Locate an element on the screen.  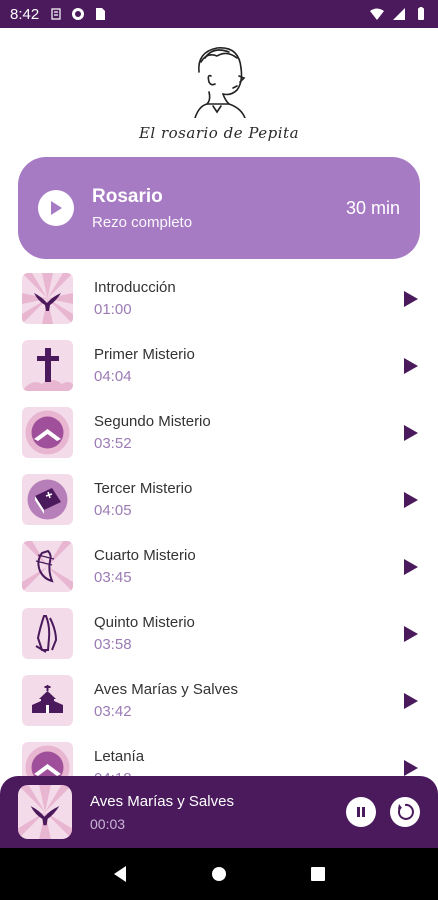
track-title: Primer Misterio is located at coordinates (144, 354).